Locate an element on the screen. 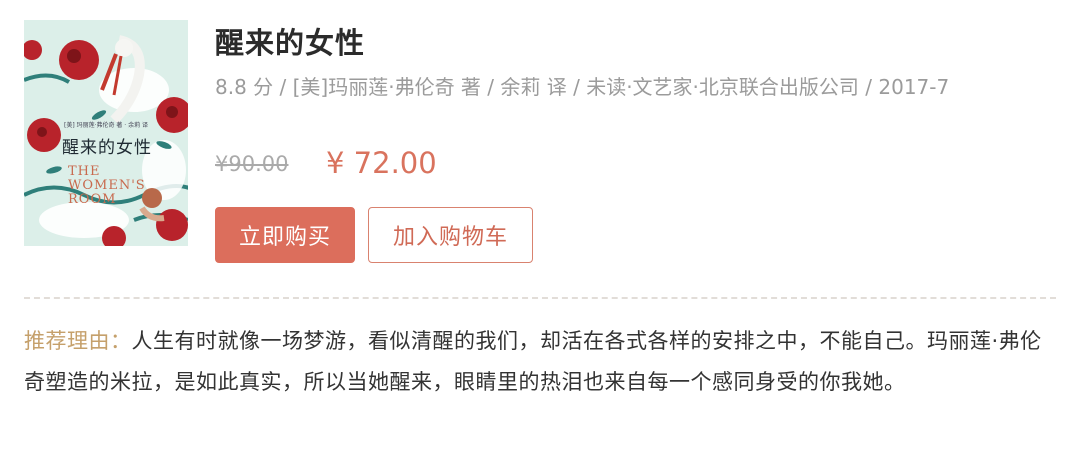  buy-now-button: 立即购买 is located at coordinates (285, 235).